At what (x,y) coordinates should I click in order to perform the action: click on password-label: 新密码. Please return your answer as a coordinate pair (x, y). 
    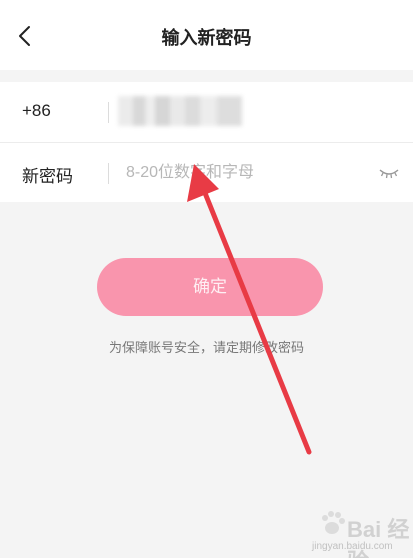
    Looking at the image, I should click on (47, 176).